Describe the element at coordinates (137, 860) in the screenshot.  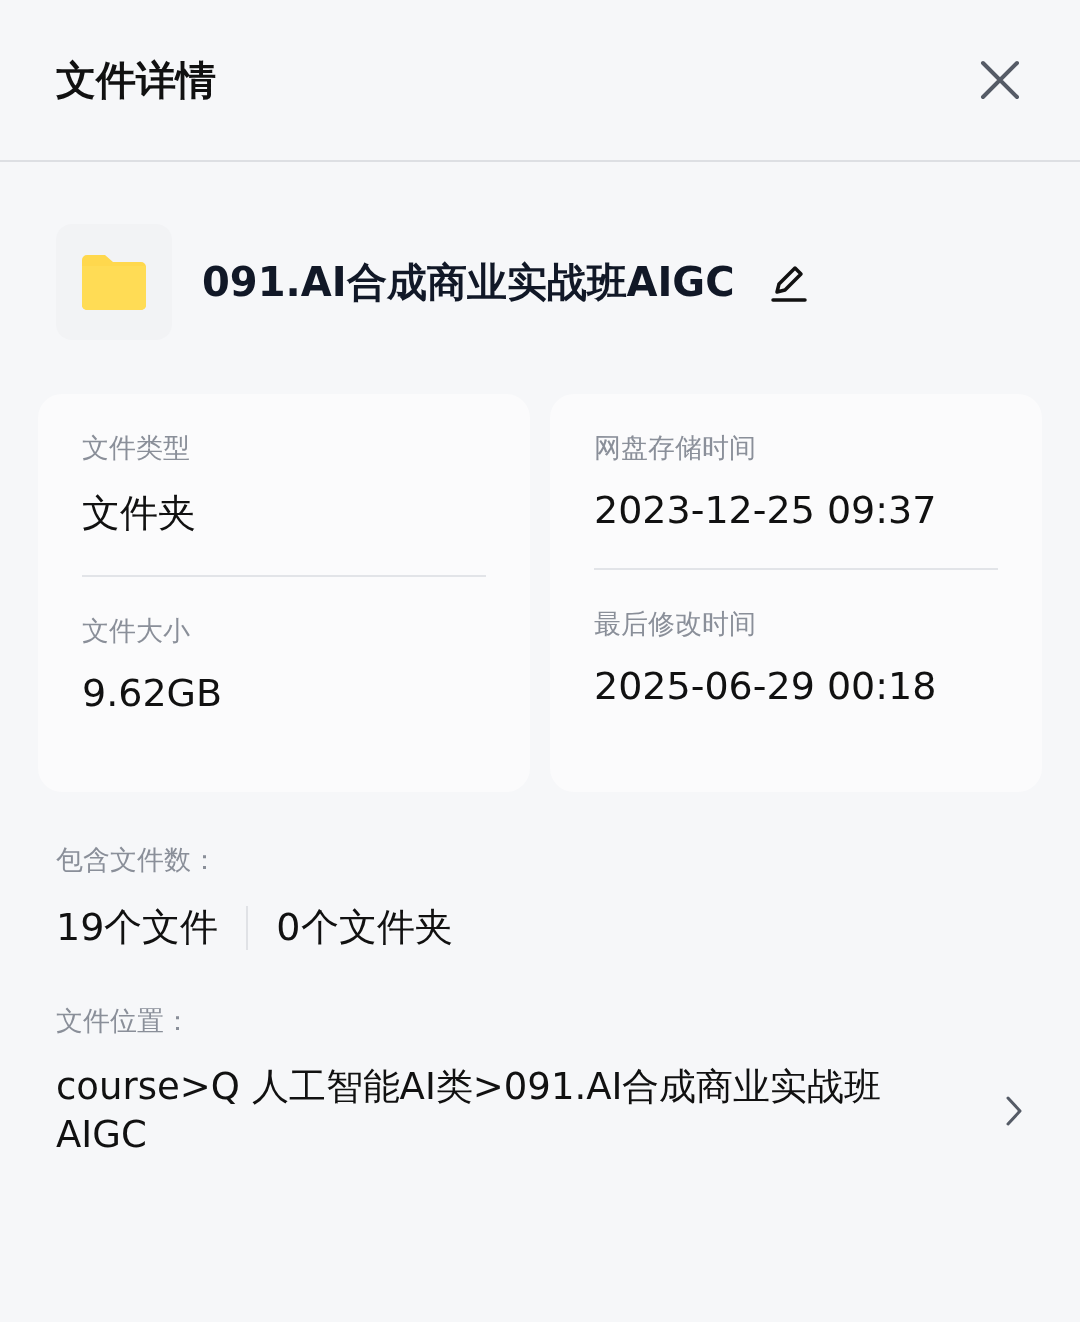
I see `section-label: 包含文件数：` at that location.